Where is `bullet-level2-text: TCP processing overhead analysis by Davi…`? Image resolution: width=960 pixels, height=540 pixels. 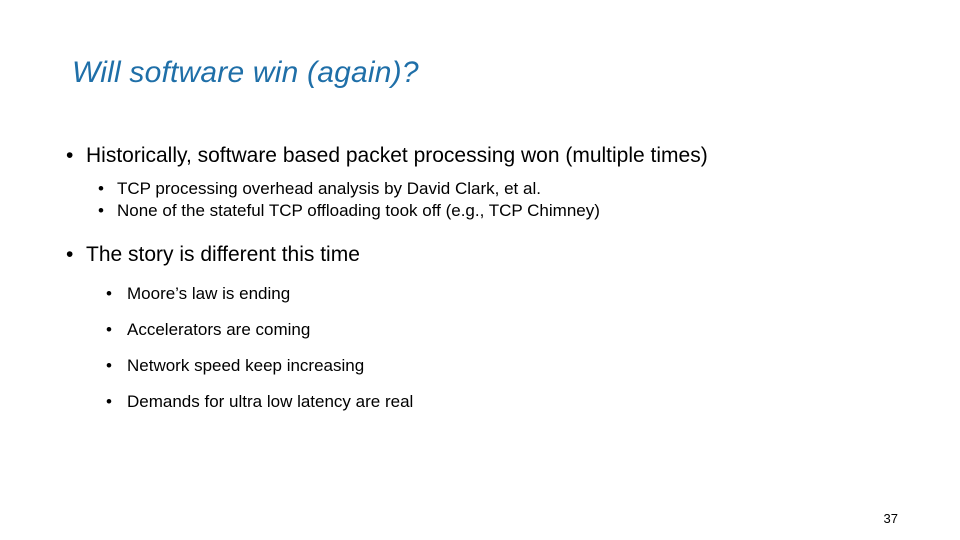
bullet-level2-text: TCP processing overhead analysis by Davi… is located at coordinates (329, 189).